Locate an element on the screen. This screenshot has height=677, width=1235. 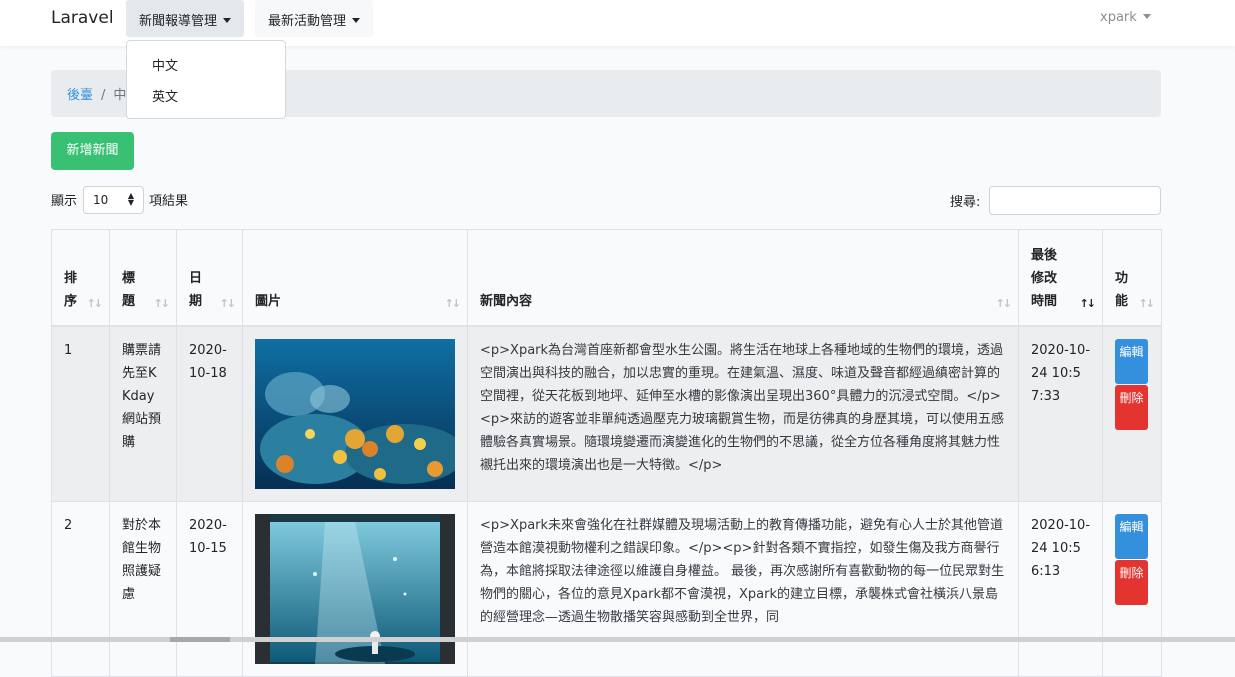
sort-desc-icon: ↑↓ is located at coordinates (1088, 303).